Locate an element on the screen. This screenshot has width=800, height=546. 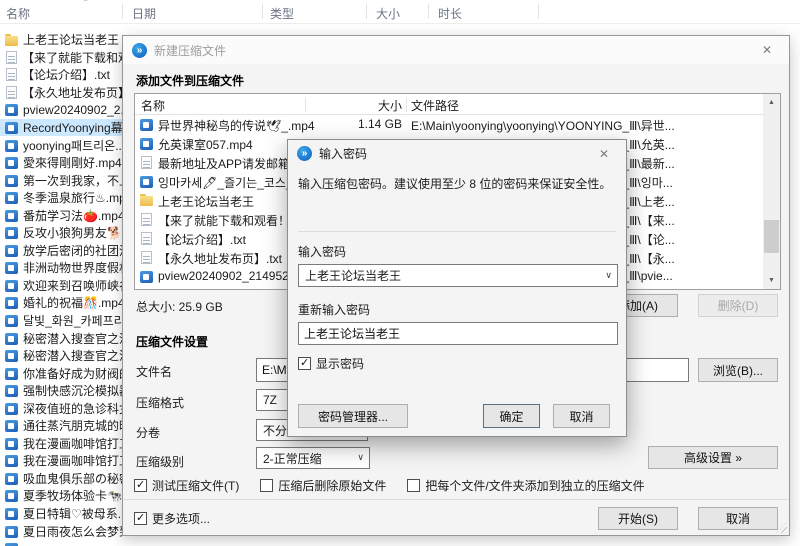
sidebar-file-item: 【论坛介绍】.txt is located at coordinates (61, 75).